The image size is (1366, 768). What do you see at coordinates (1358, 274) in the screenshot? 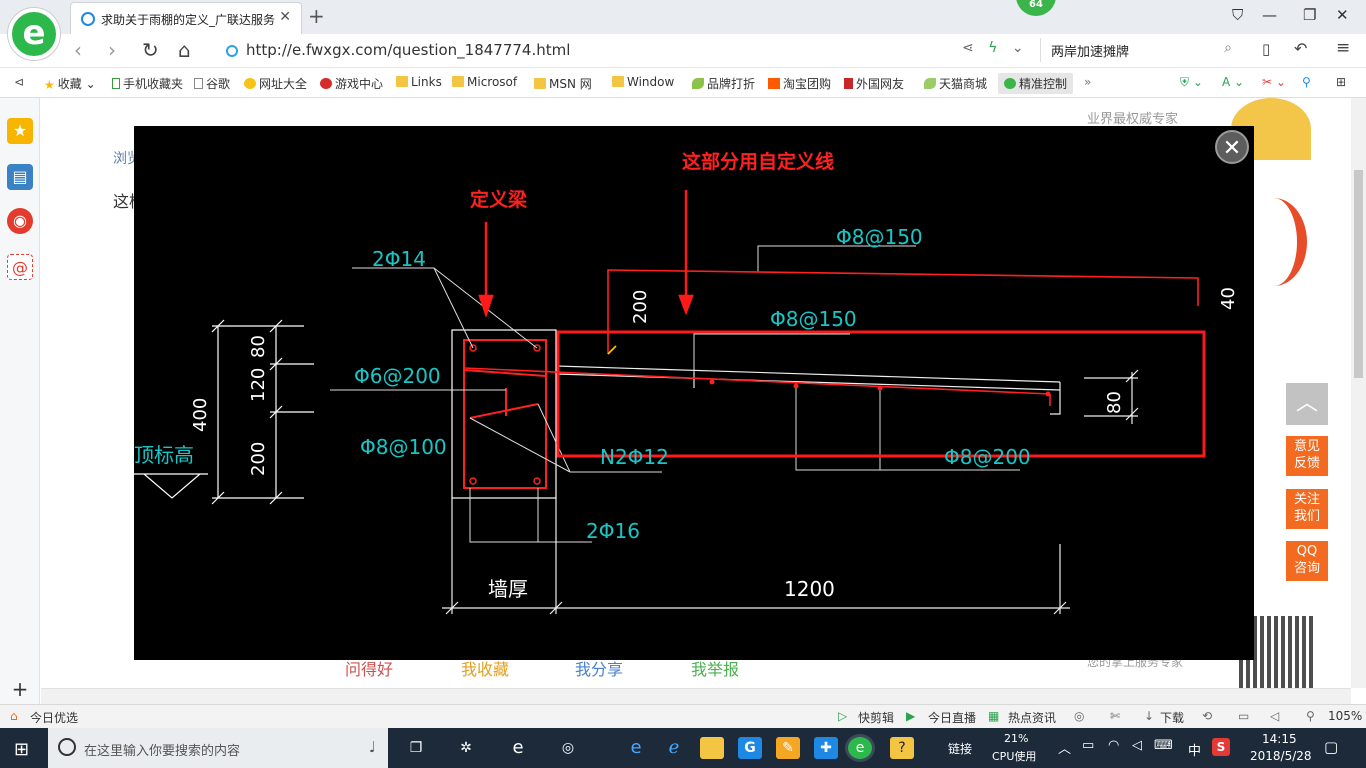
I see `scrollbar-thumb` at bounding box center [1358, 274].